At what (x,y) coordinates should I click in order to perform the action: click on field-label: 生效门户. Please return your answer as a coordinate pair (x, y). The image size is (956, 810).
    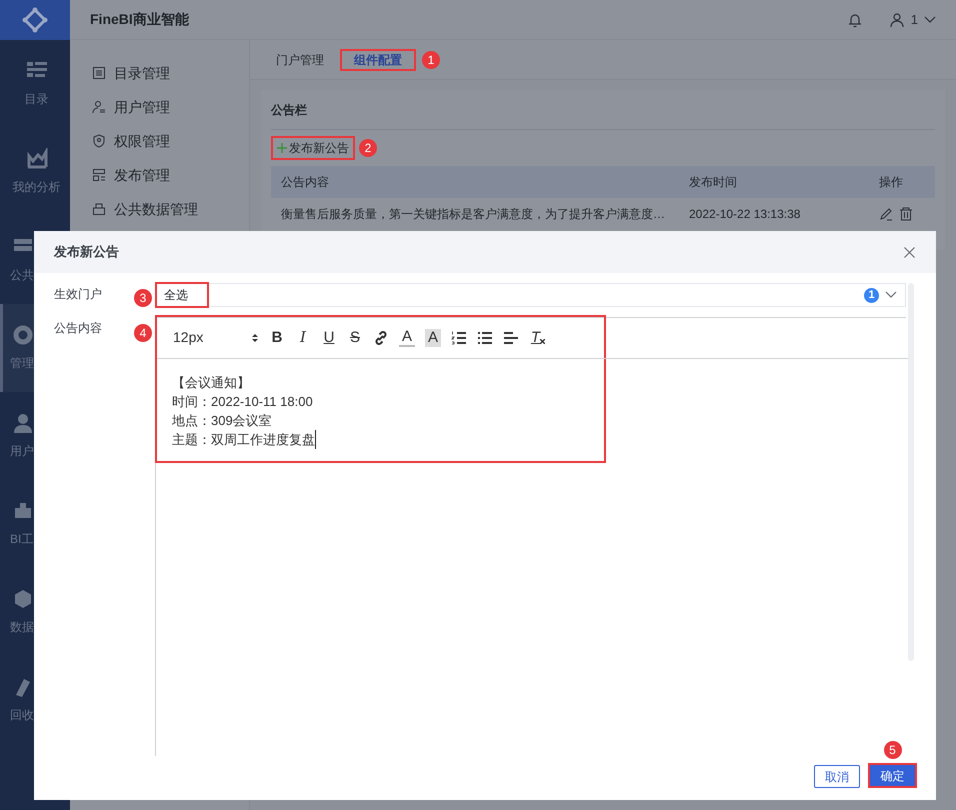
    Looking at the image, I should click on (78, 294).